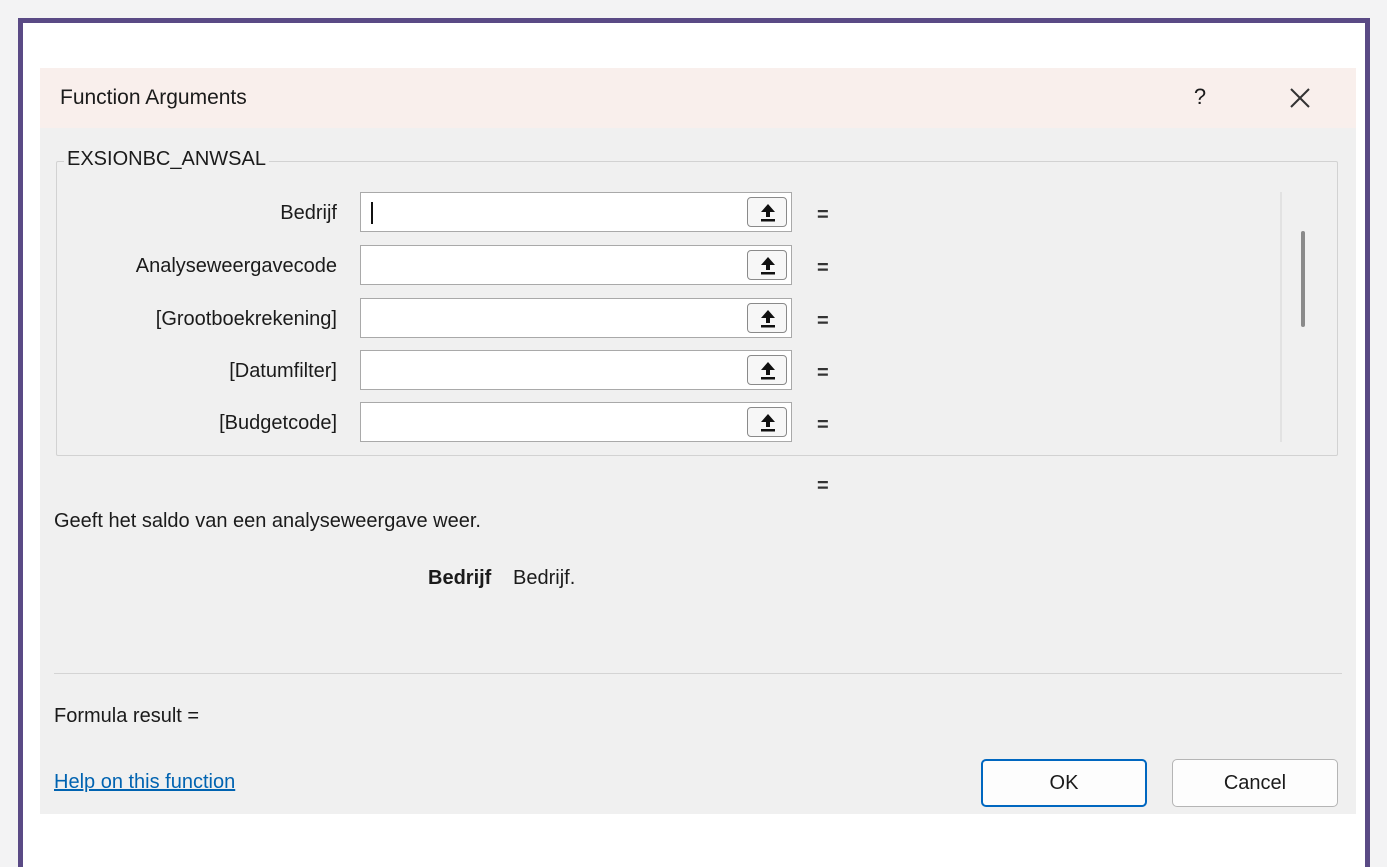 This screenshot has height=867, width=1387. I want to click on arg-field-analyseweergavecode, so click(553, 265).